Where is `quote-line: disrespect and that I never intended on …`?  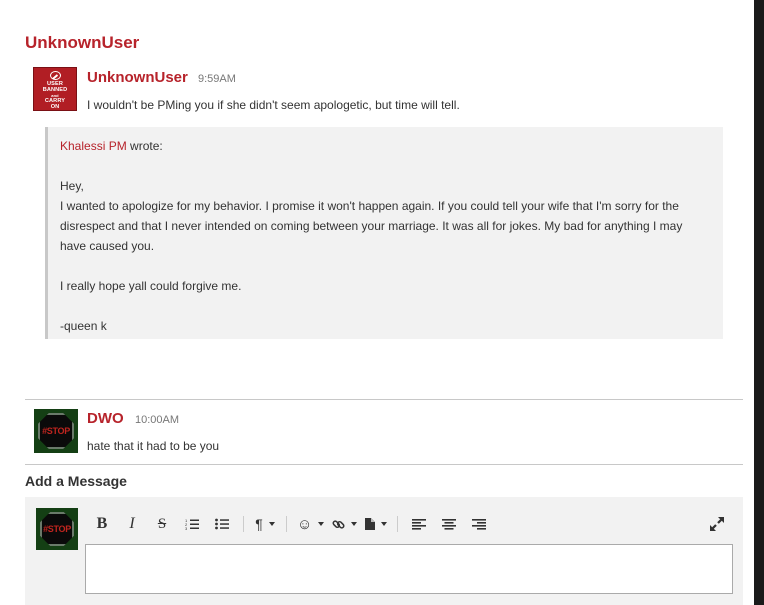
quote-line: disrespect and that I never intended on … is located at coordinates (371, 226).